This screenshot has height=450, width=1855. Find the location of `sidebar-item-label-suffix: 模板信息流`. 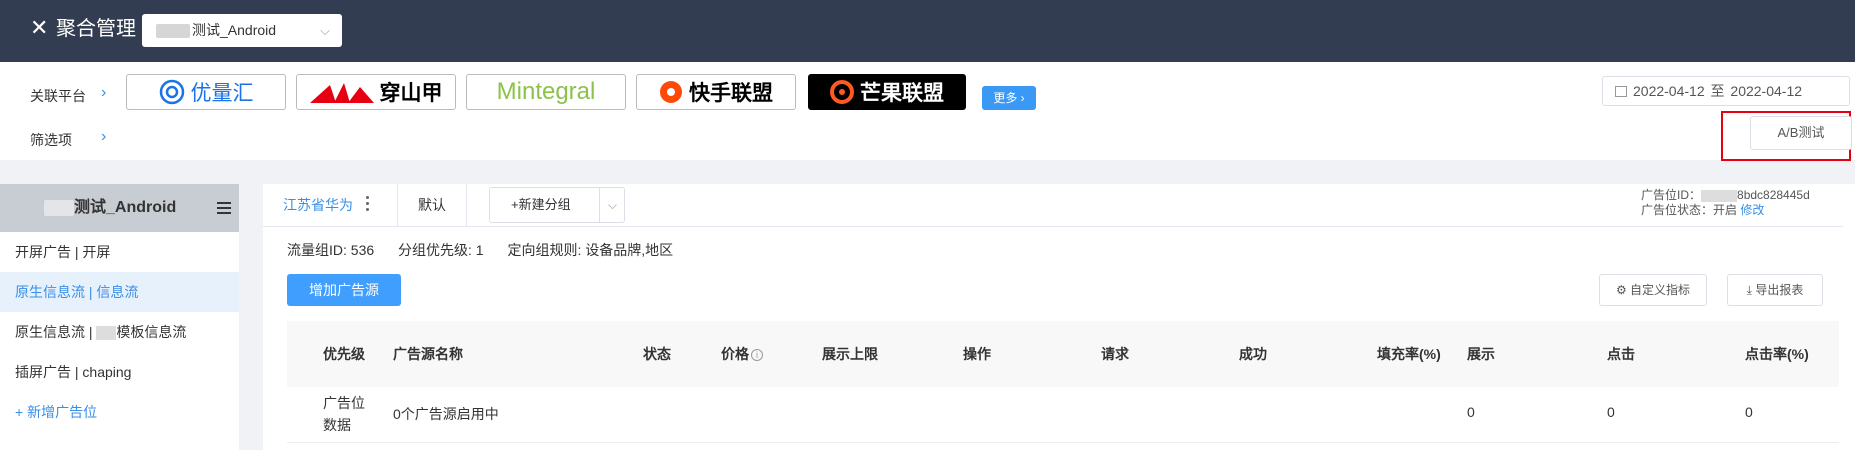

sidebar-item-label-suffix: 模板信息流 is located at coordinates (151, 332).